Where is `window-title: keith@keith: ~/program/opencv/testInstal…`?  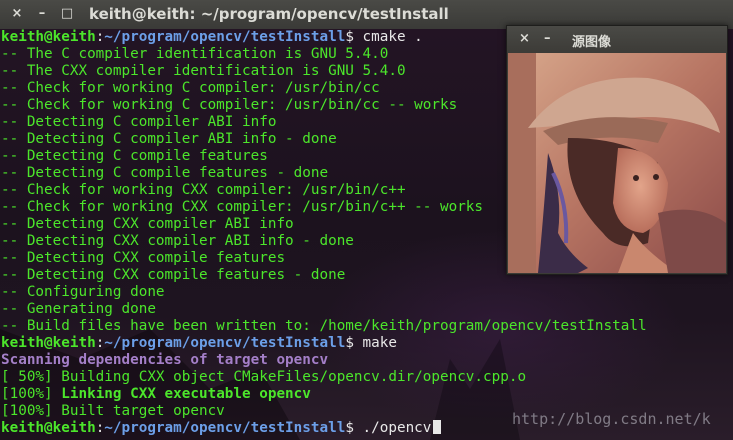 window-title: keith@keith: ~/program/opencv/testInstal… is located at coordinates (269, 14).